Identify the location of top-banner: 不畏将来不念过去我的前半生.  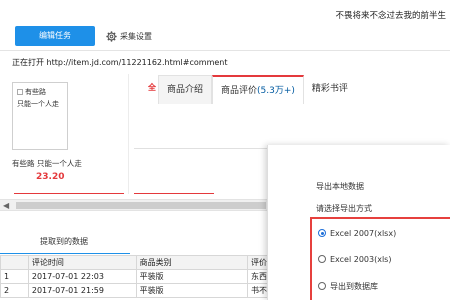
(225, 14).